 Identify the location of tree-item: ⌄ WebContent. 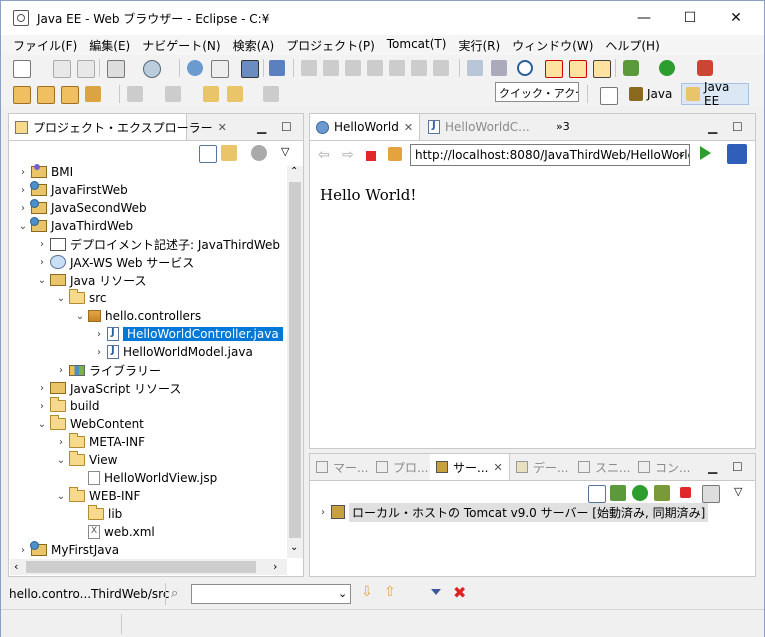
(90, 424).